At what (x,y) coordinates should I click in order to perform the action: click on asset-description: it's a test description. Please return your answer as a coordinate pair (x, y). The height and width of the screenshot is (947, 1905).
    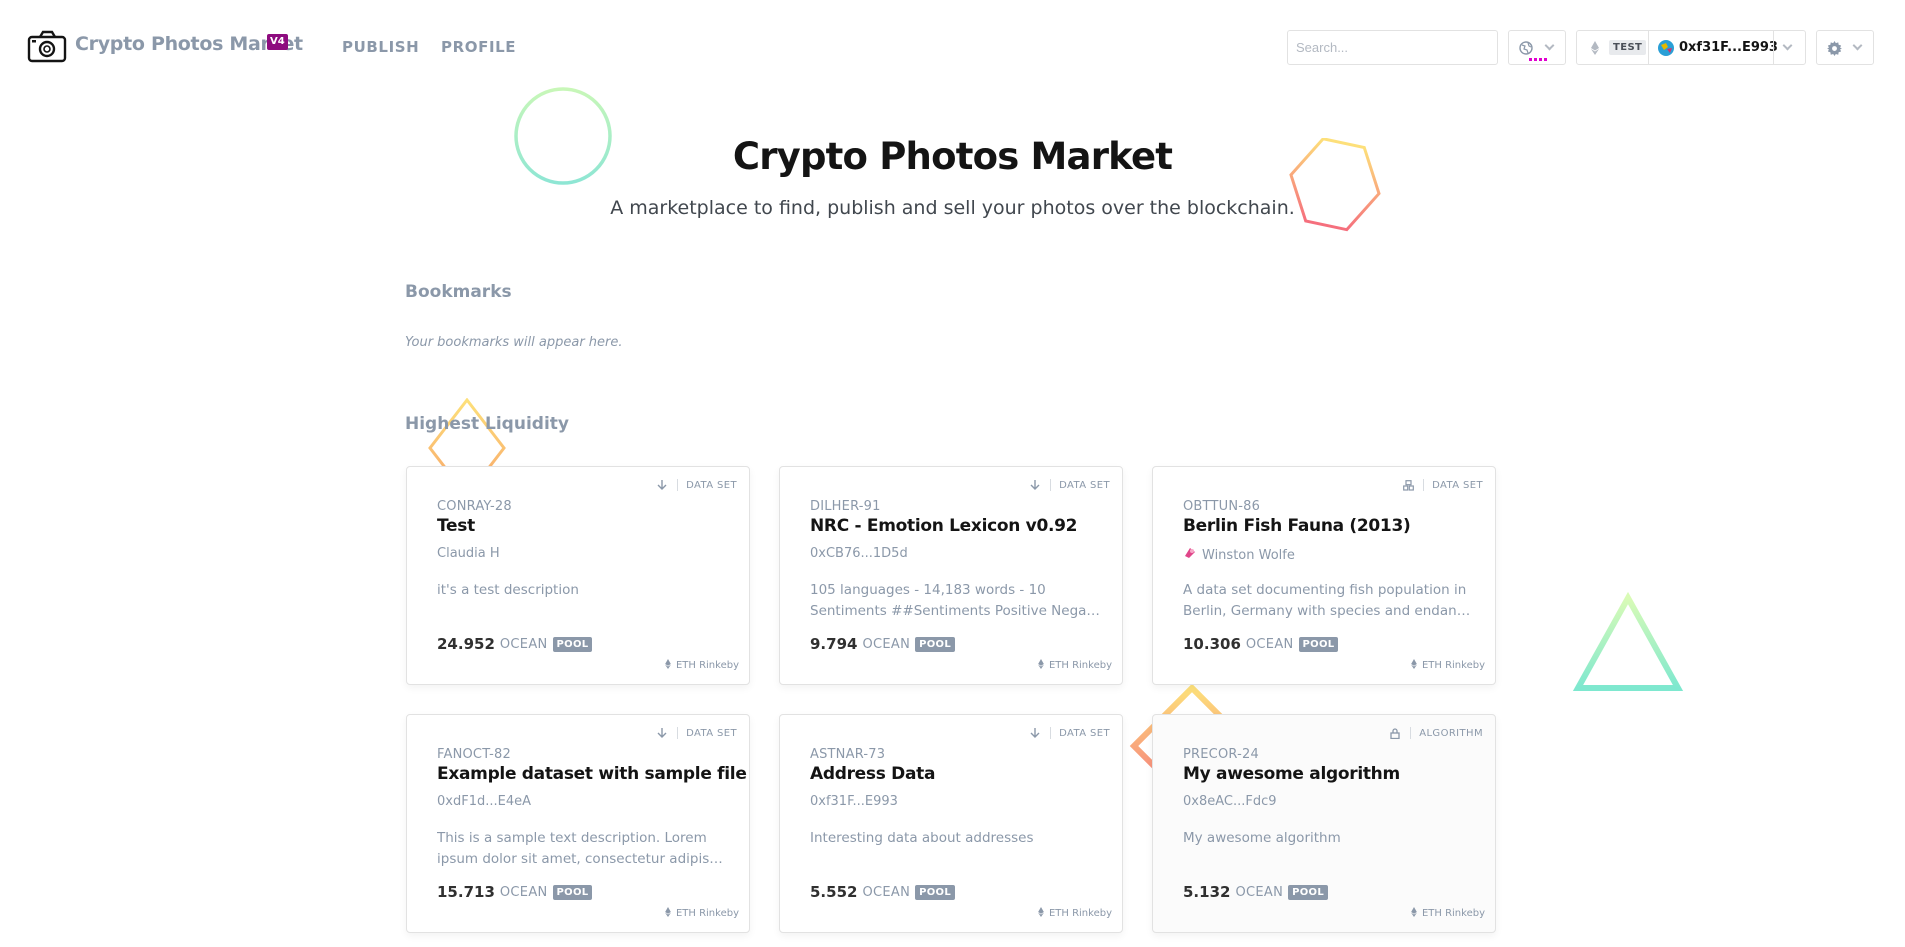
    Looking at the image, I should click on (582, 590).